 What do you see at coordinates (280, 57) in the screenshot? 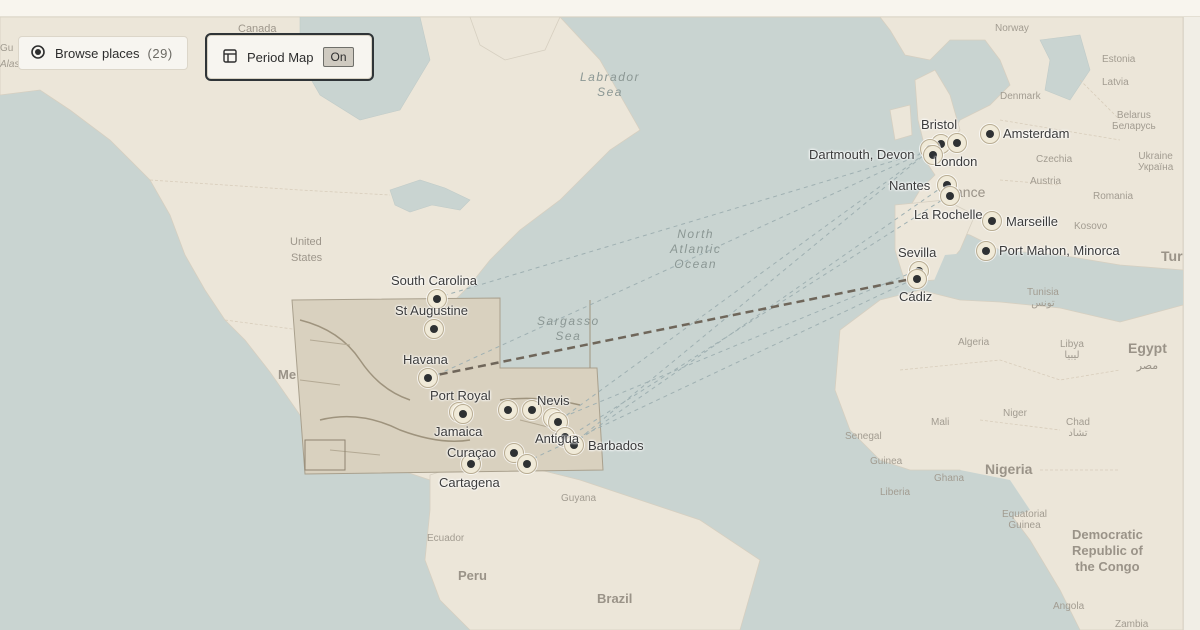
I see `period-map-label: Period Map` at bounding box center [280, 57].